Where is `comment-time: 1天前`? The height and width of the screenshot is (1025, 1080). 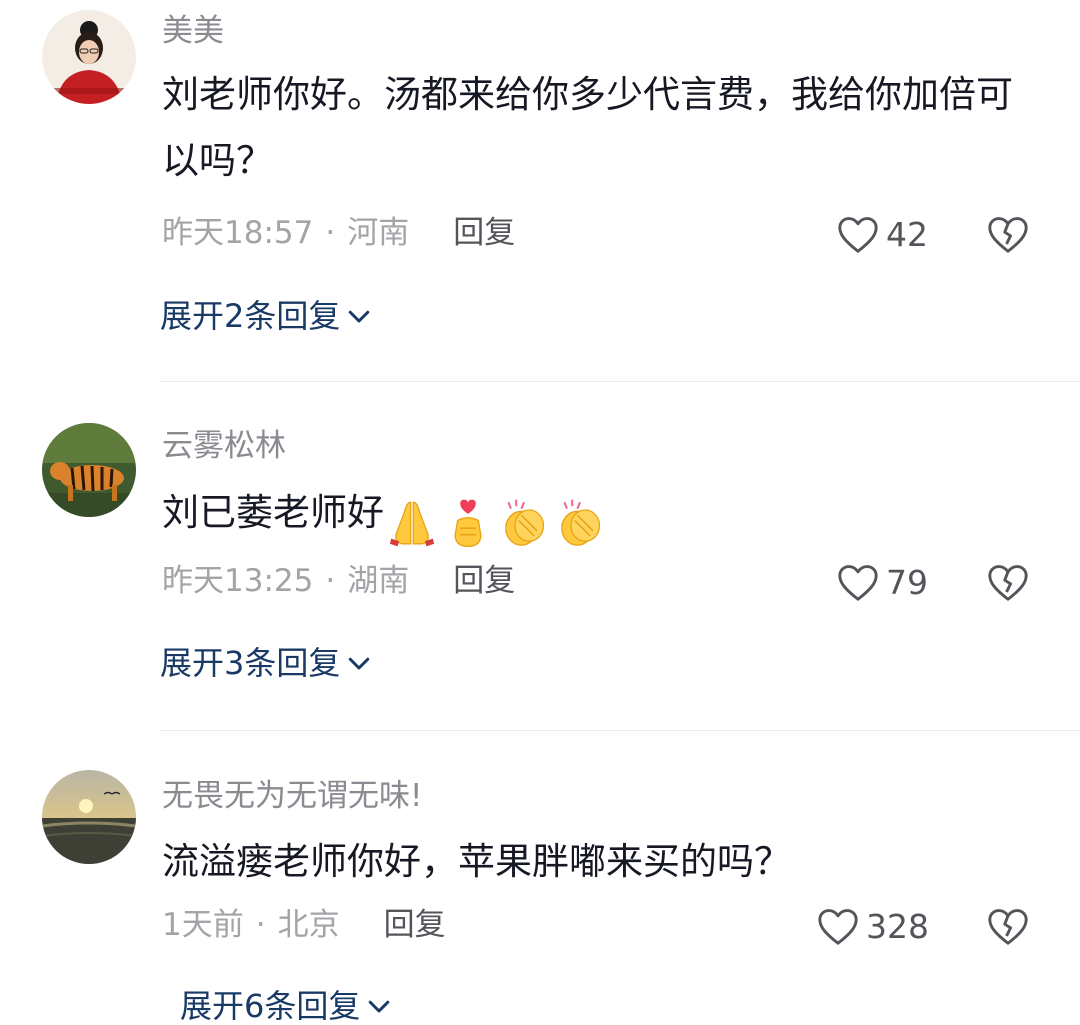
comment-time: 1天前 is located at coordinates (203, 925).